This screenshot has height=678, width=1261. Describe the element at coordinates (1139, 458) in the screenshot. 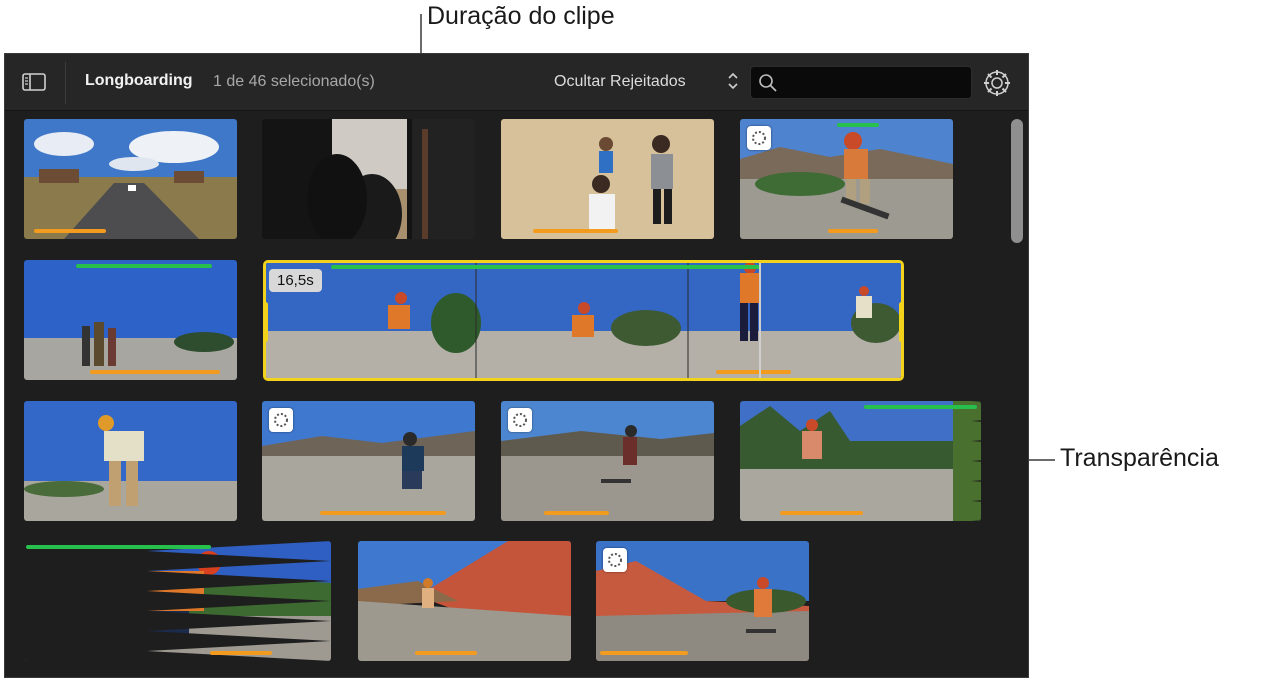

I see `callout-transparency: Transparência` at that location.